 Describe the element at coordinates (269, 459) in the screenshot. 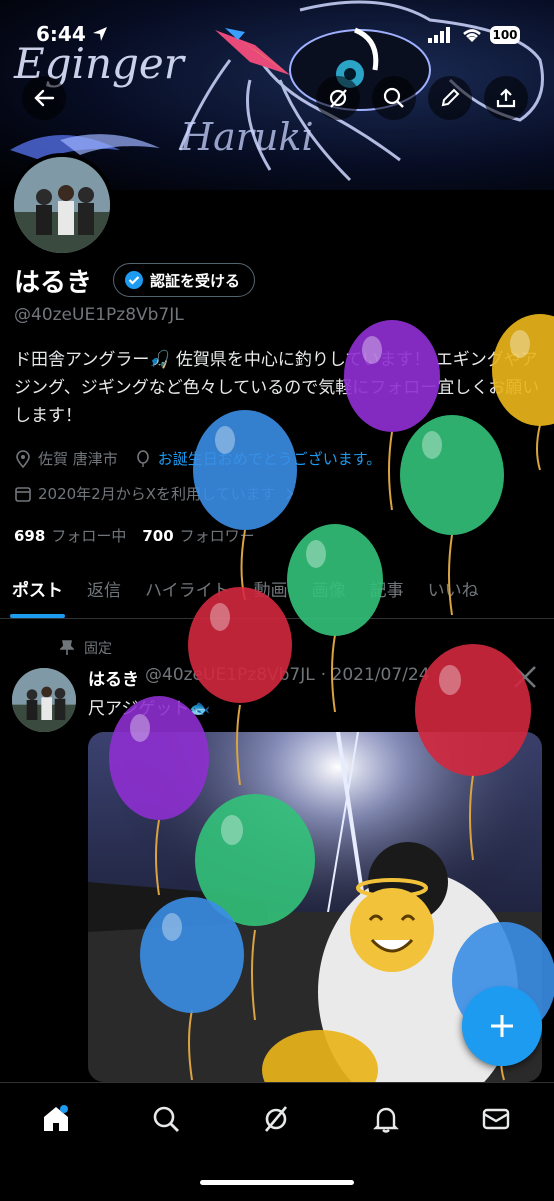

I see `birthday-text: お誕生日おめでとうございます。` at that location.